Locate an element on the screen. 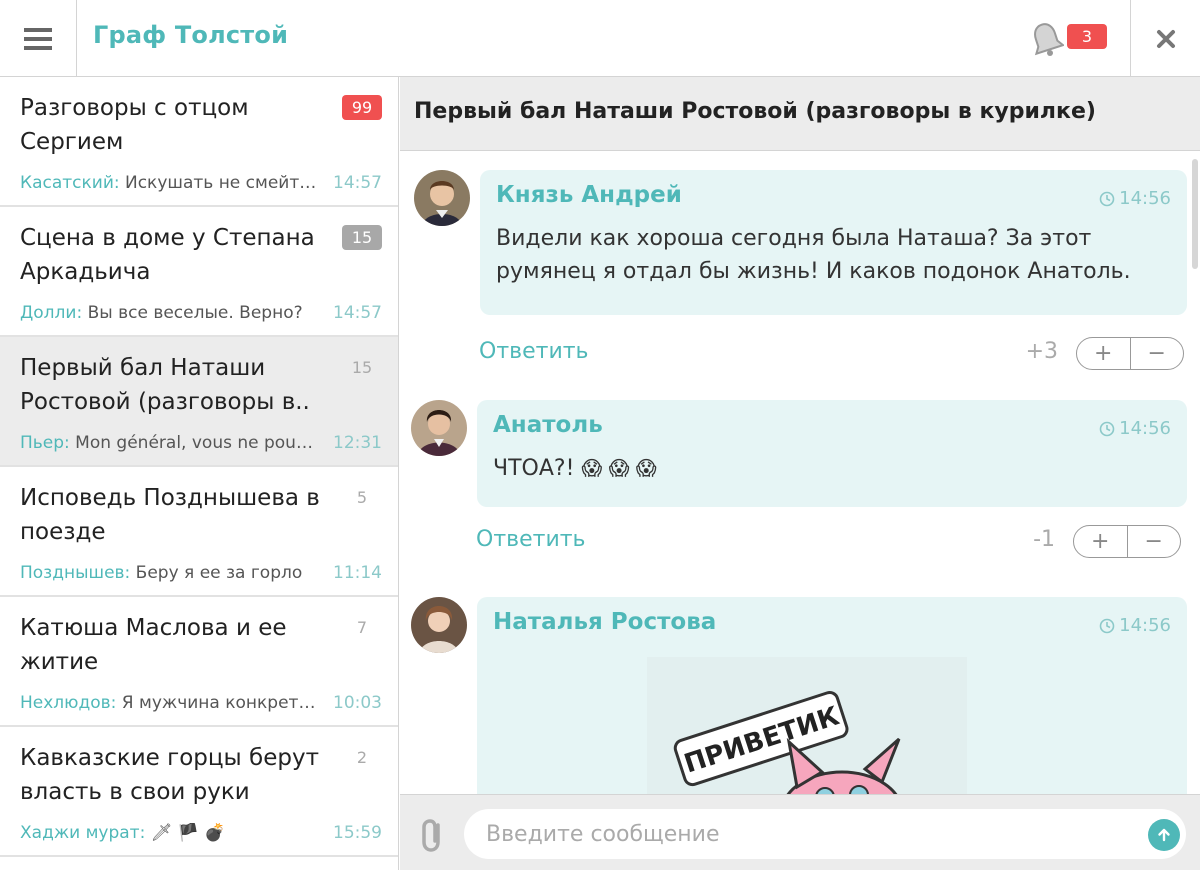  chat-time: 11:14 is located at coordinates (357, 573).